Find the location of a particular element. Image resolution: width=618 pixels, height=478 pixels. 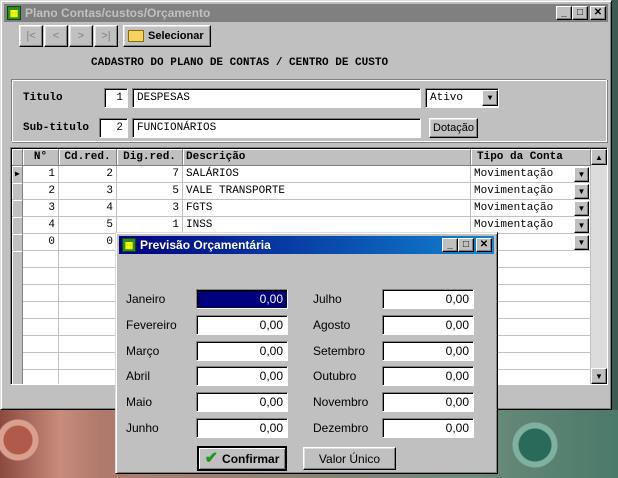

indicator-column is located at coordinates (17, 317).